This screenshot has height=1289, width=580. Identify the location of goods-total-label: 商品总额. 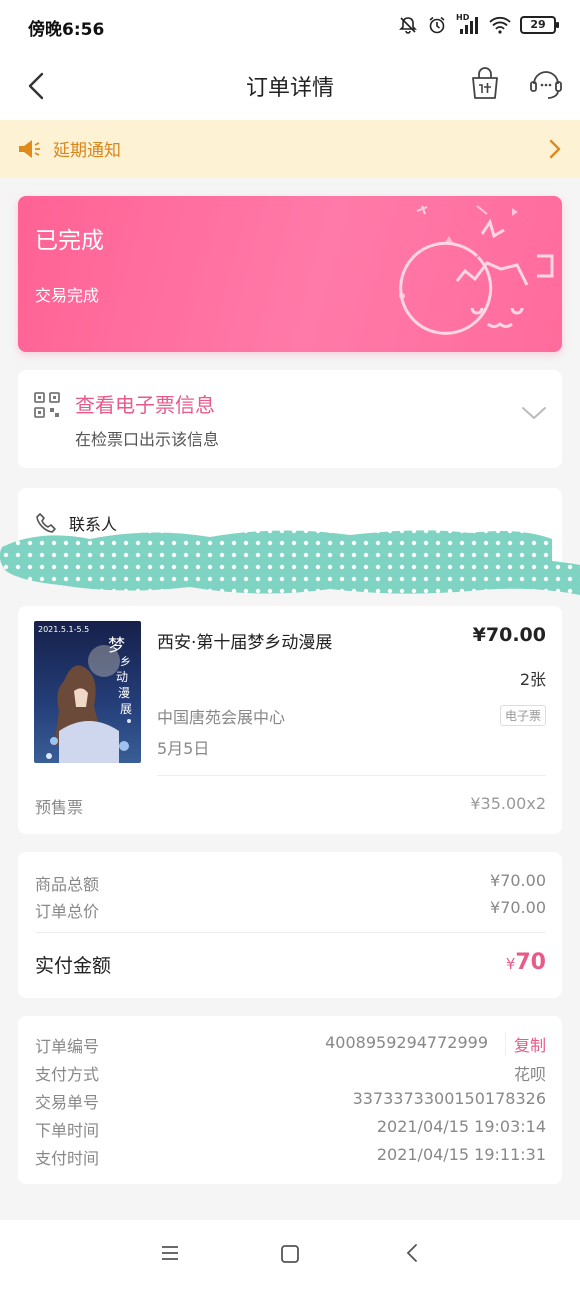
(67, 884).